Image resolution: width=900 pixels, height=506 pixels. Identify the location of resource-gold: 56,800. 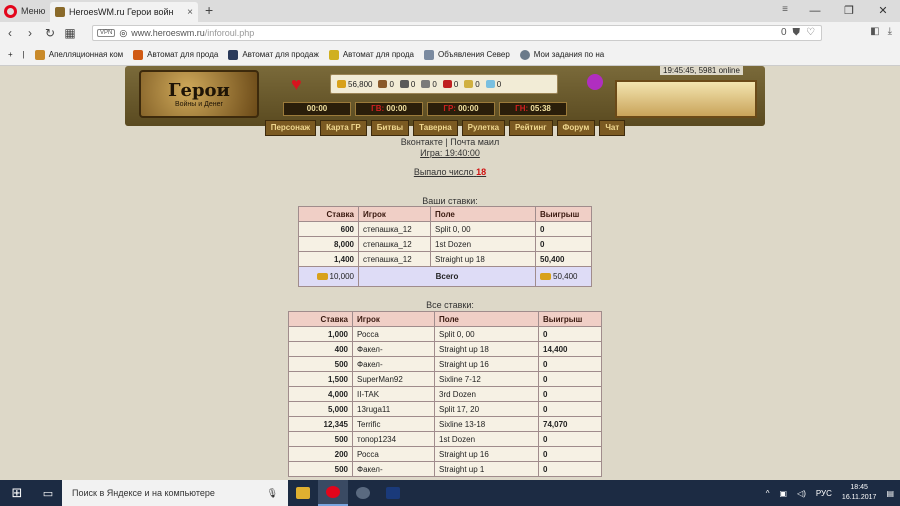
(354, 84).